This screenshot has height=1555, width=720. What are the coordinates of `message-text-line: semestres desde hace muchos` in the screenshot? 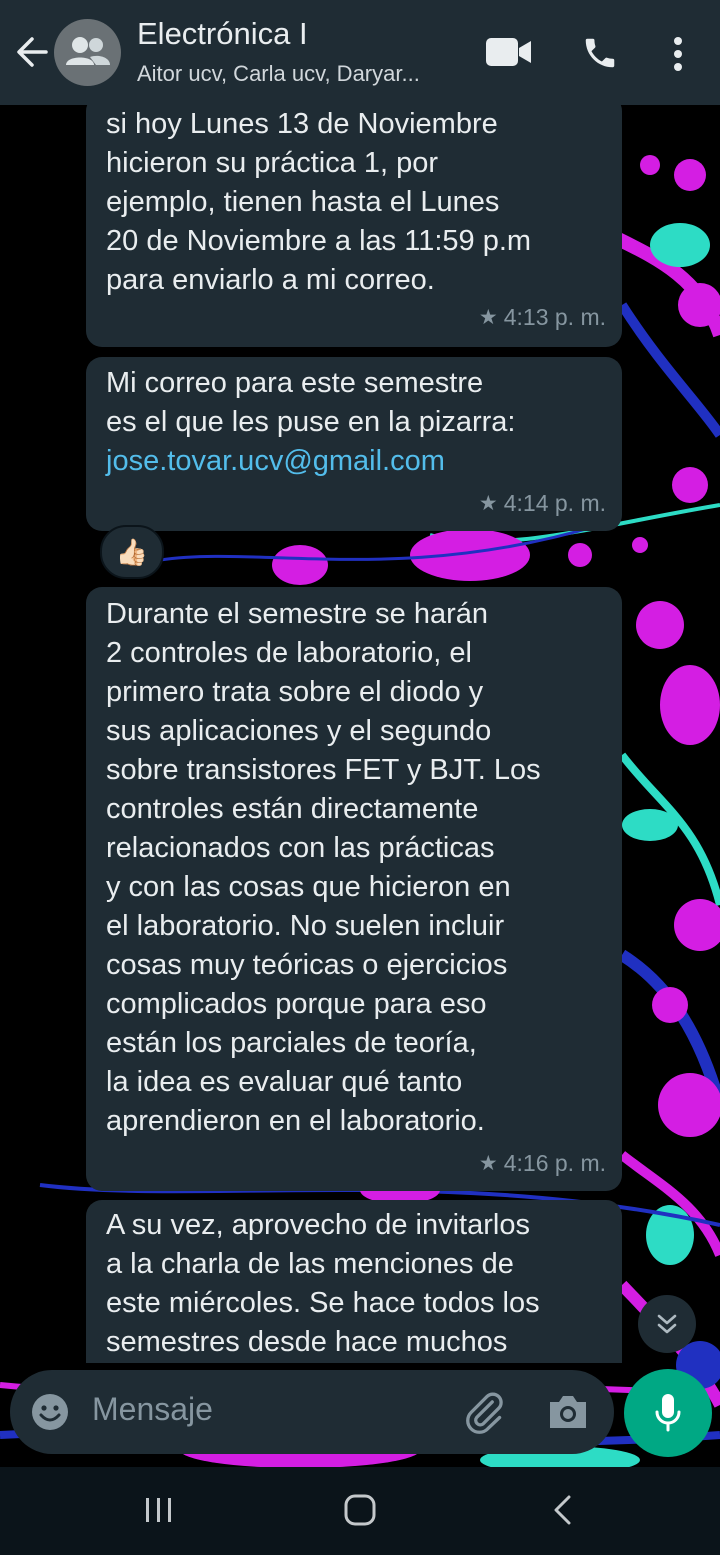 It's located at (307, 1342).